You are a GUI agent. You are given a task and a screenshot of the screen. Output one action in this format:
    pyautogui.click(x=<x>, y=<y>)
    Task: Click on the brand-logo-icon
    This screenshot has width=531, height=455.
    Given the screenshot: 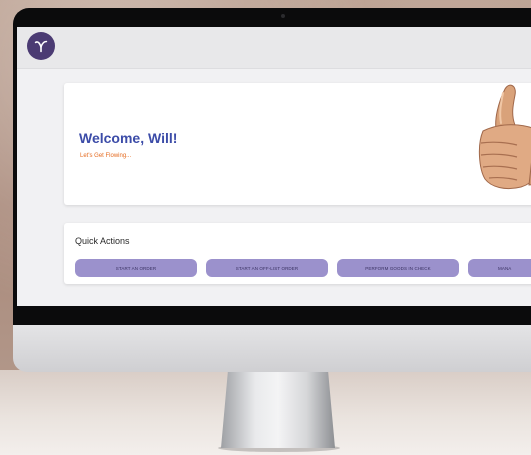 What is the action you would take?
    pyautogui.click(x=41, y=46)
    